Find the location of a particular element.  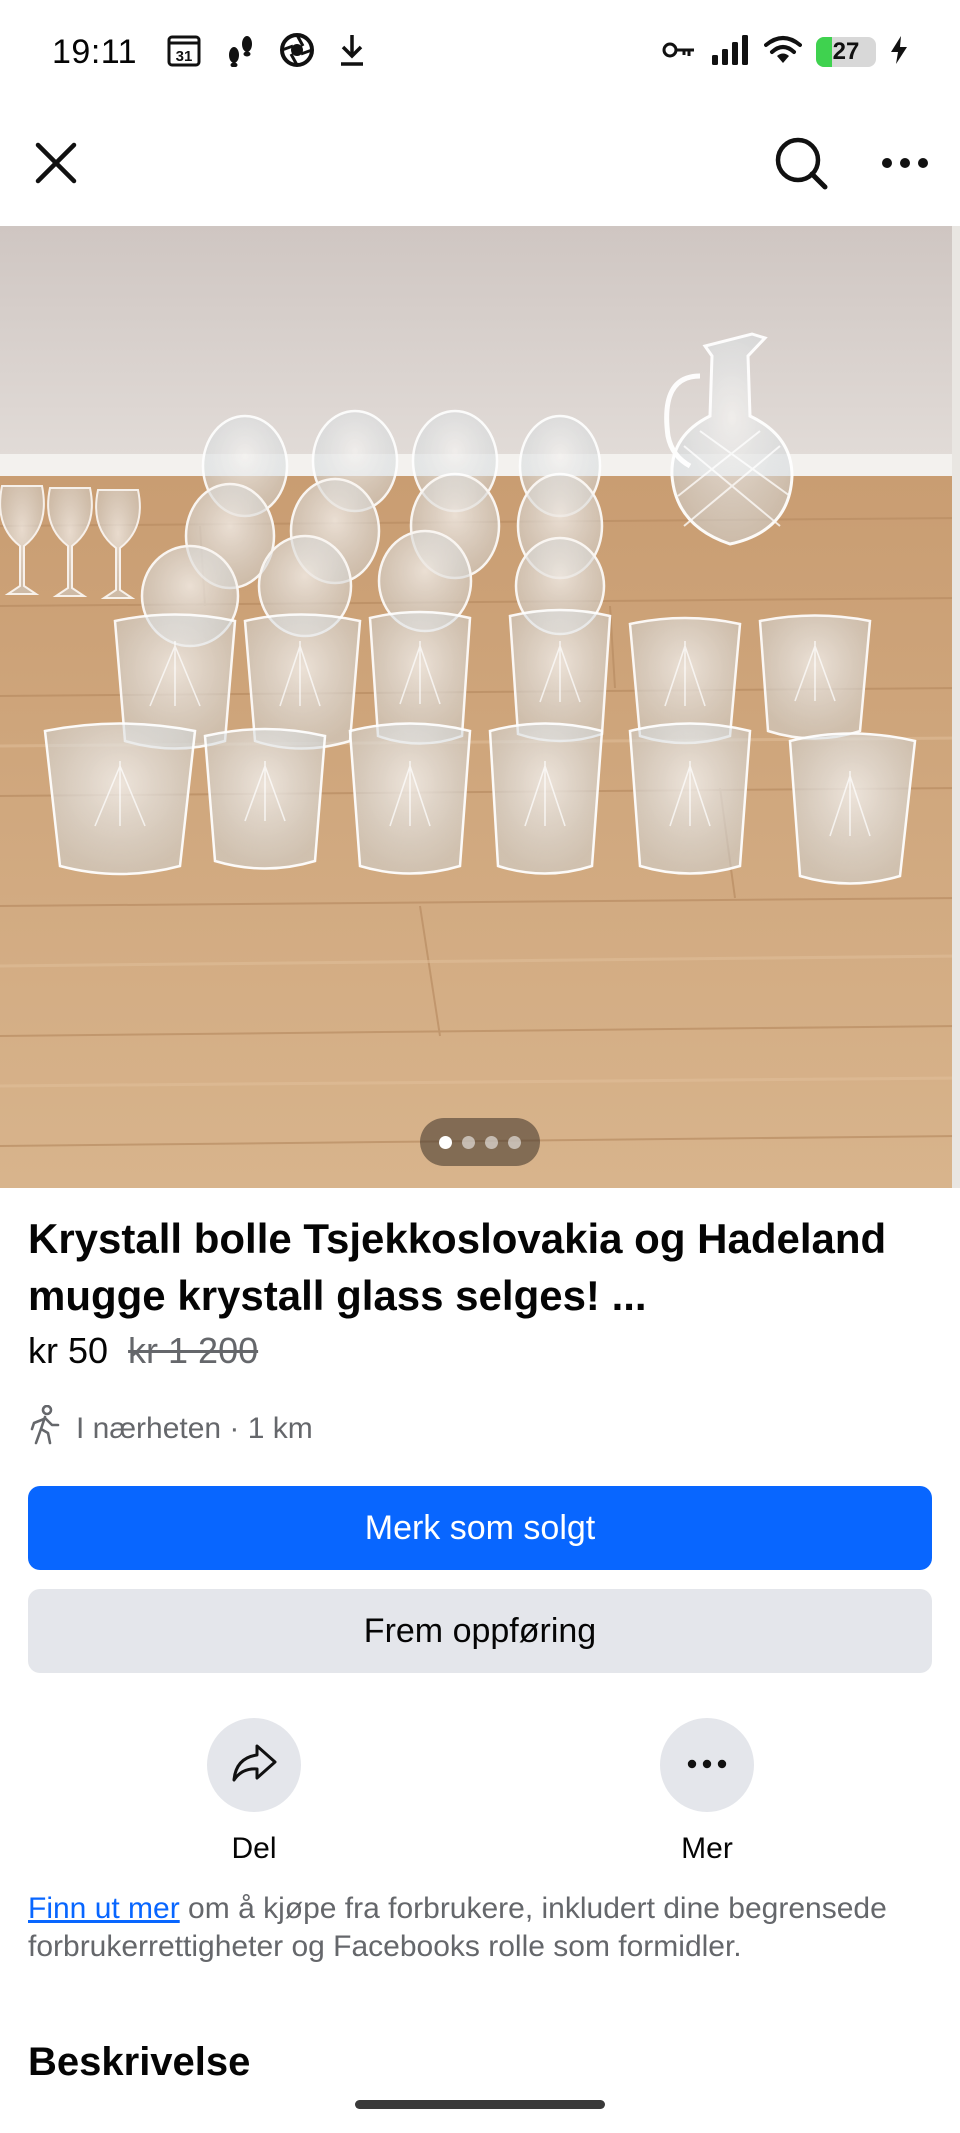

key-icon is located at coordinates (679, 52).